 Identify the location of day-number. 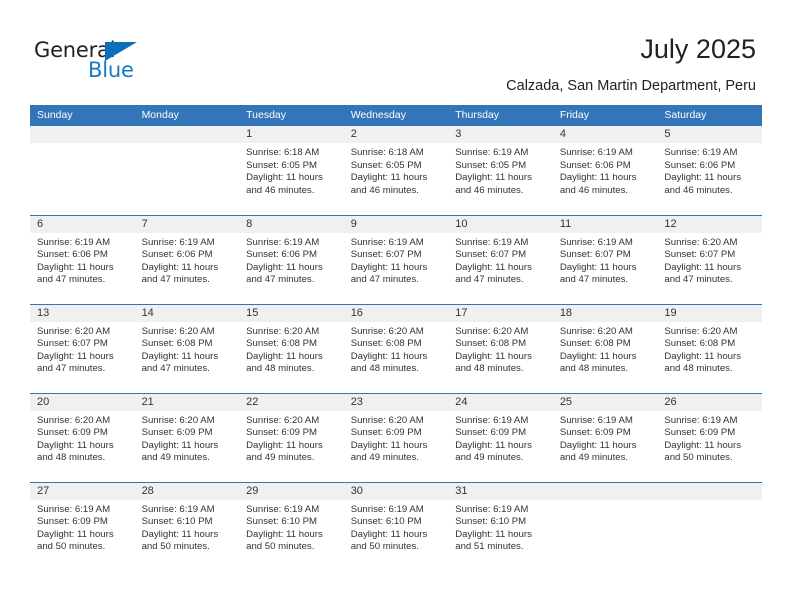
(187, 134).